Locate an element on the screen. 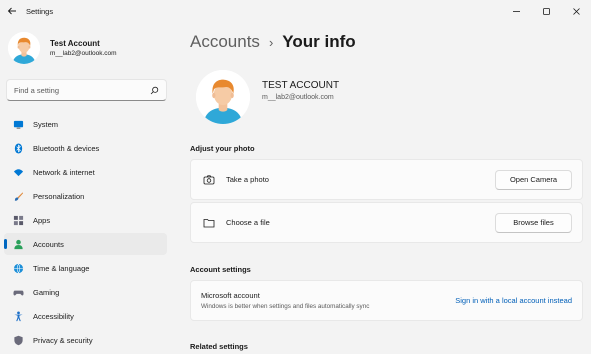  user-display-name: TEST ACCOUNT is located at coordinates (301, 85).